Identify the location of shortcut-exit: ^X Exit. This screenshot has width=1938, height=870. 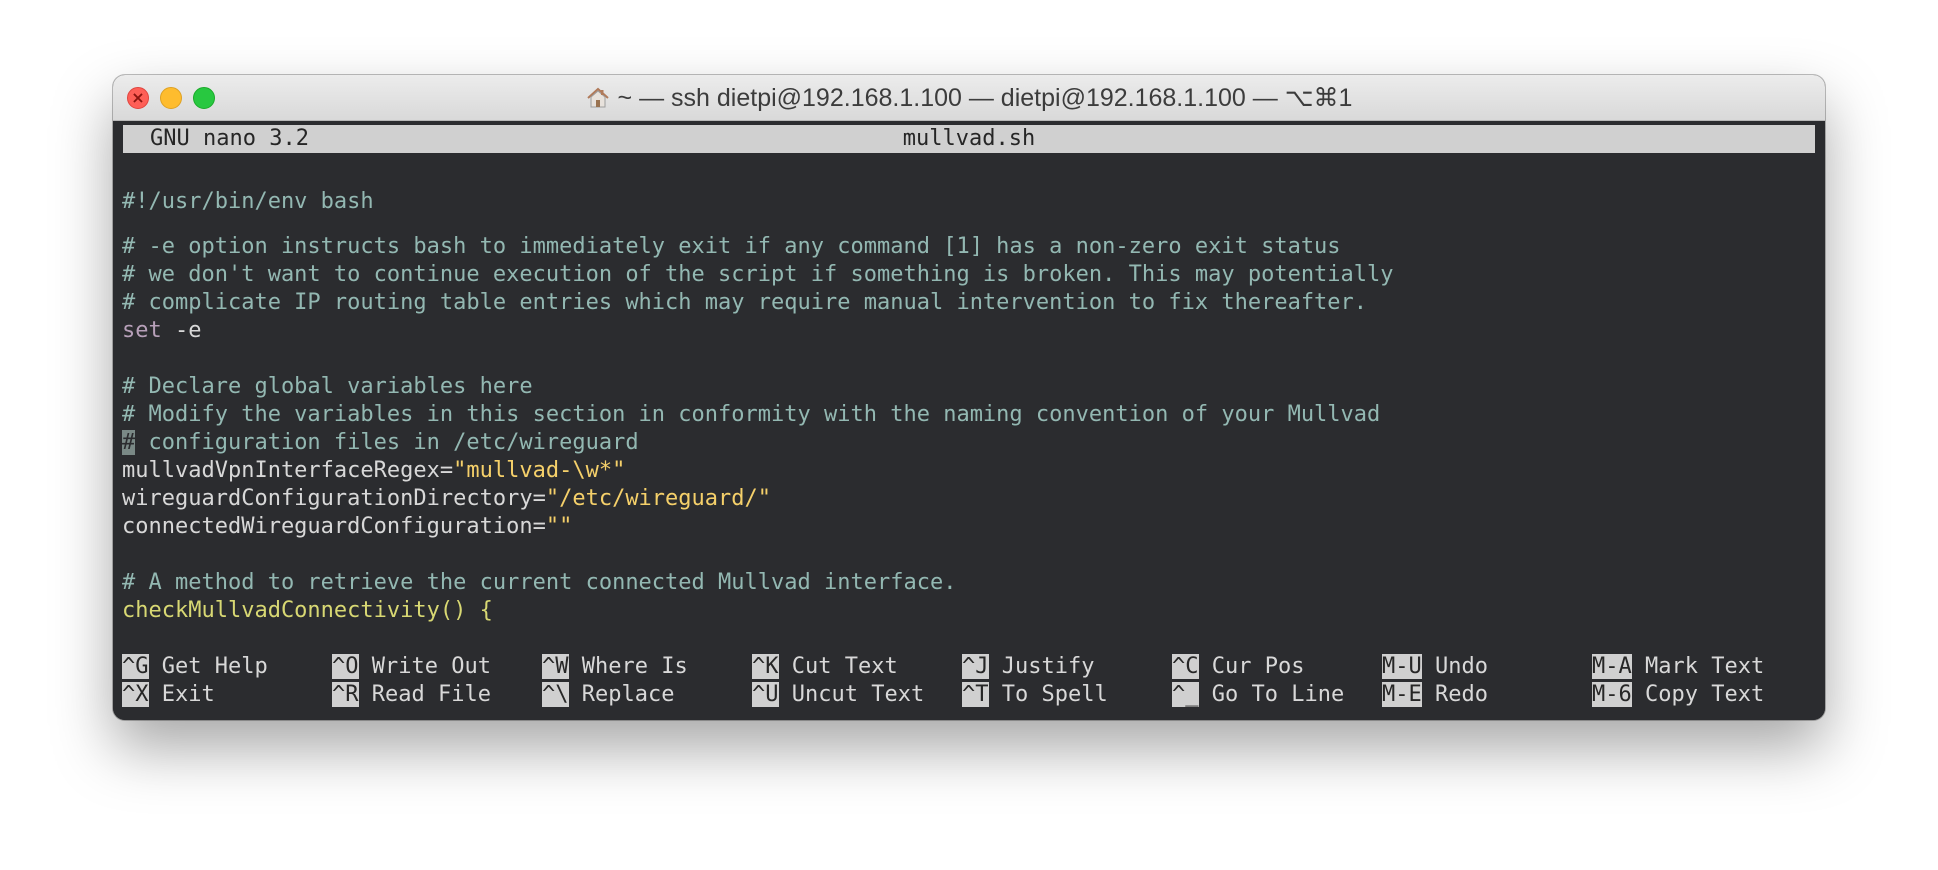
(168, 695).